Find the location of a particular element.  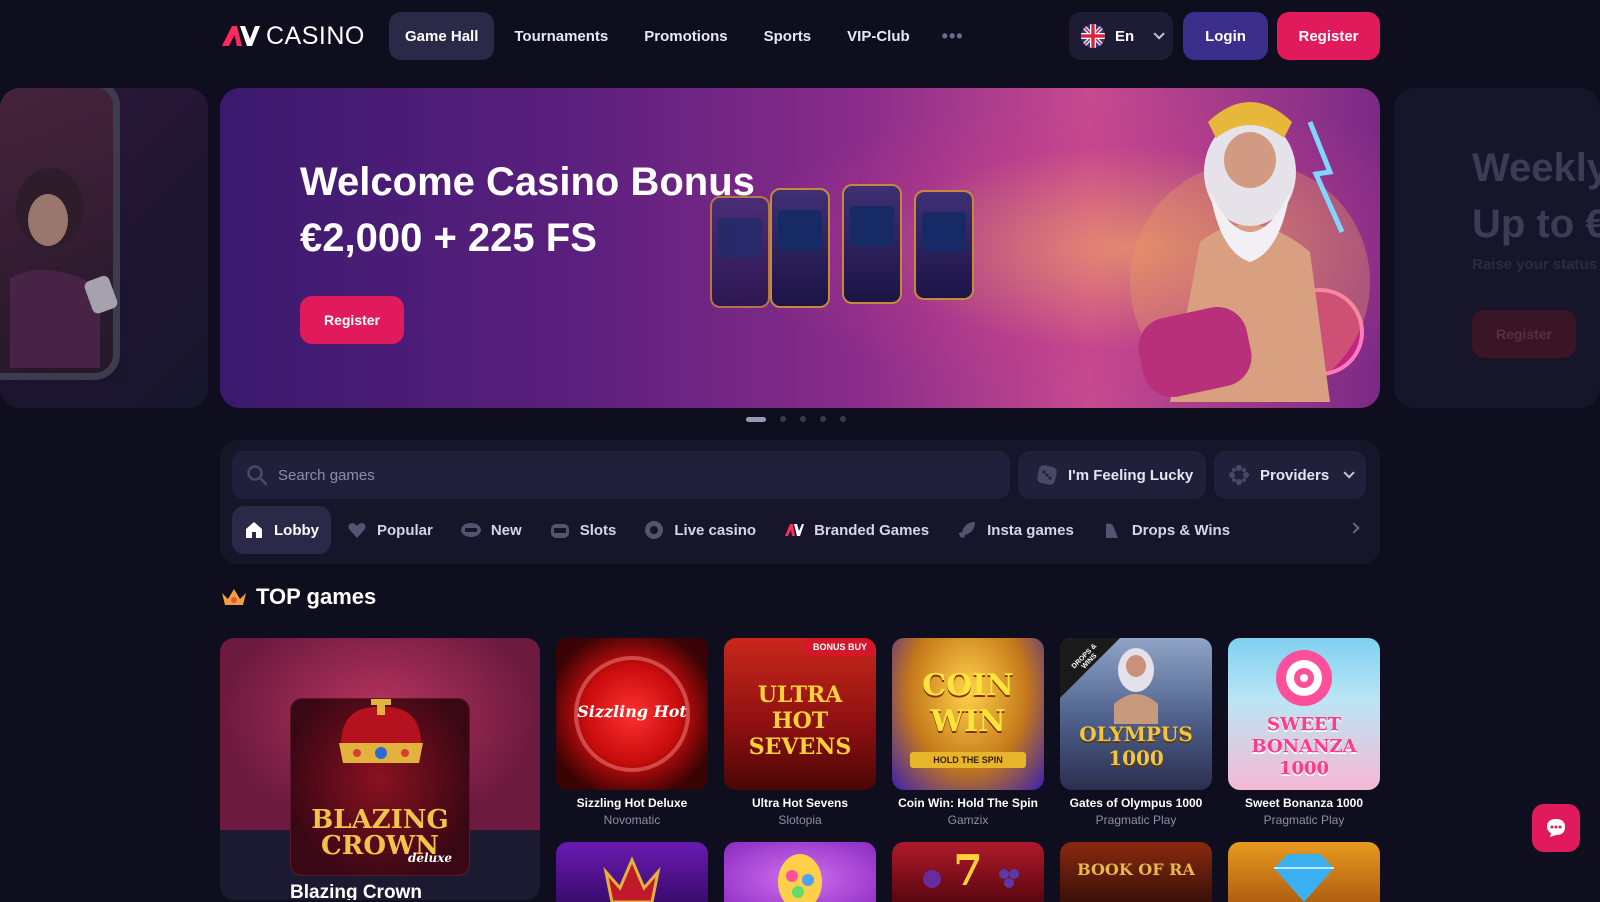

game-provider: Slotopia is located at coordinates (800, 820).